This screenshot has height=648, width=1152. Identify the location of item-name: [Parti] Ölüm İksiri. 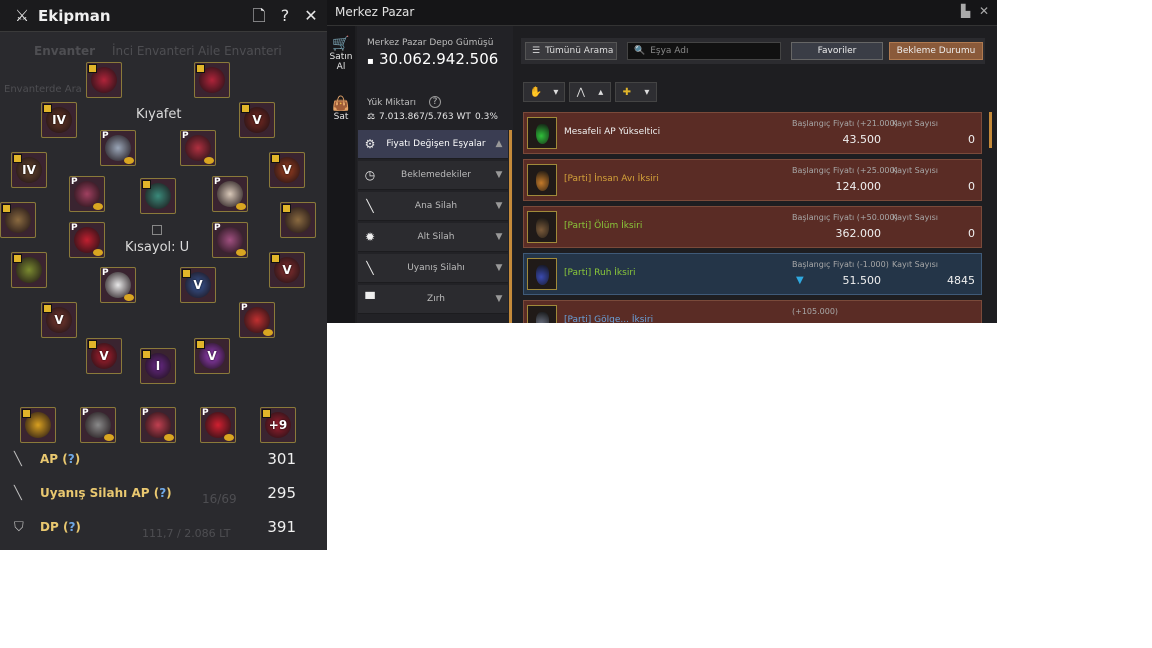
(603, 226).